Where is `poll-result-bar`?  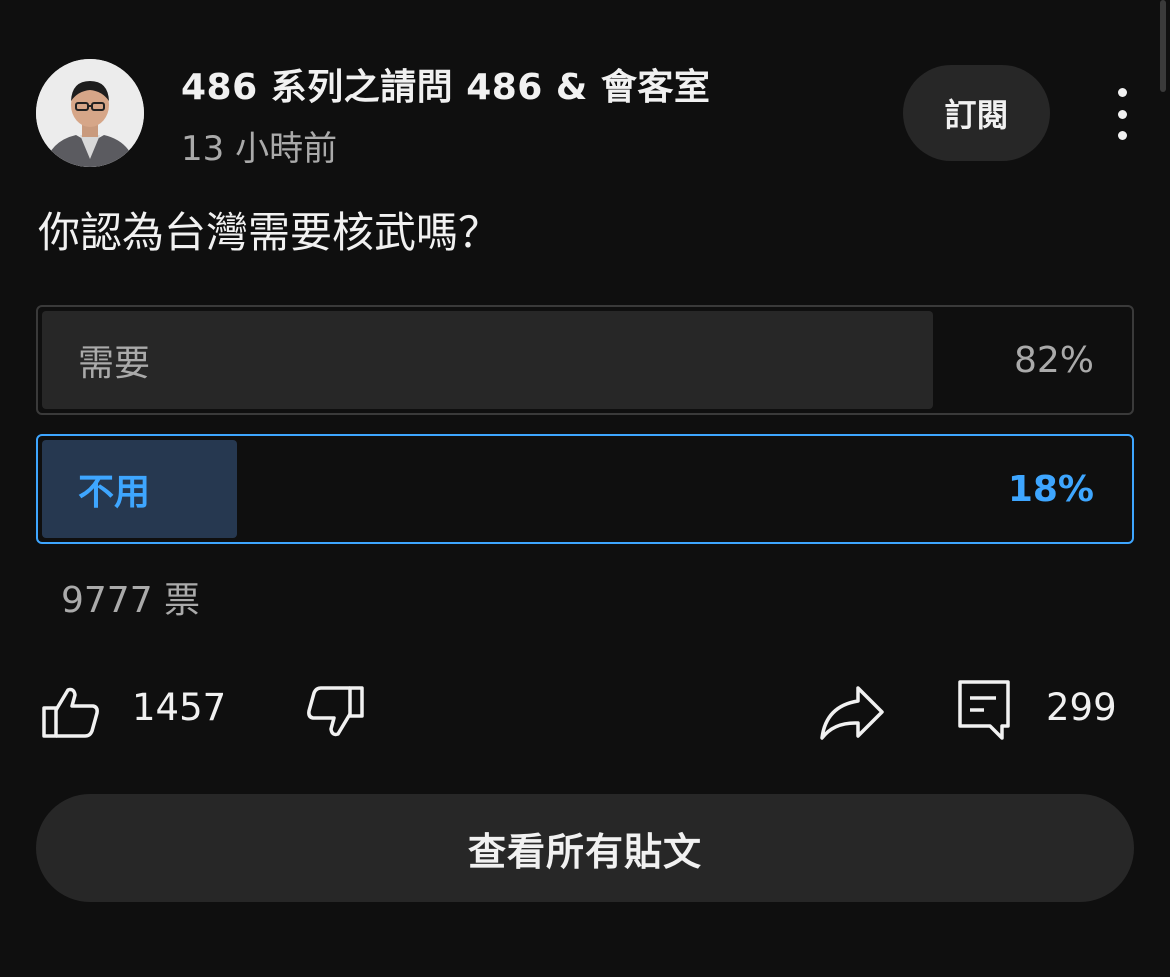 poll-result-bar is located at coordinates (487, 360).